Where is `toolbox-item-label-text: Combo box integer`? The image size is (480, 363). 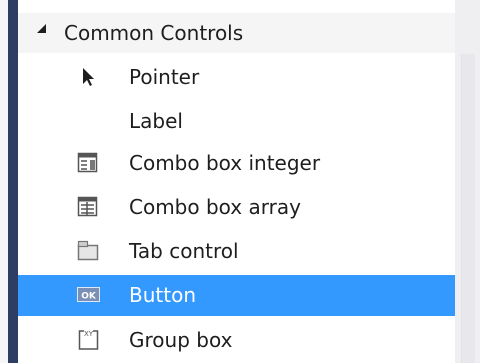
toolbox-item-label-text: Combo box integer is located at coordinates (225, 163).